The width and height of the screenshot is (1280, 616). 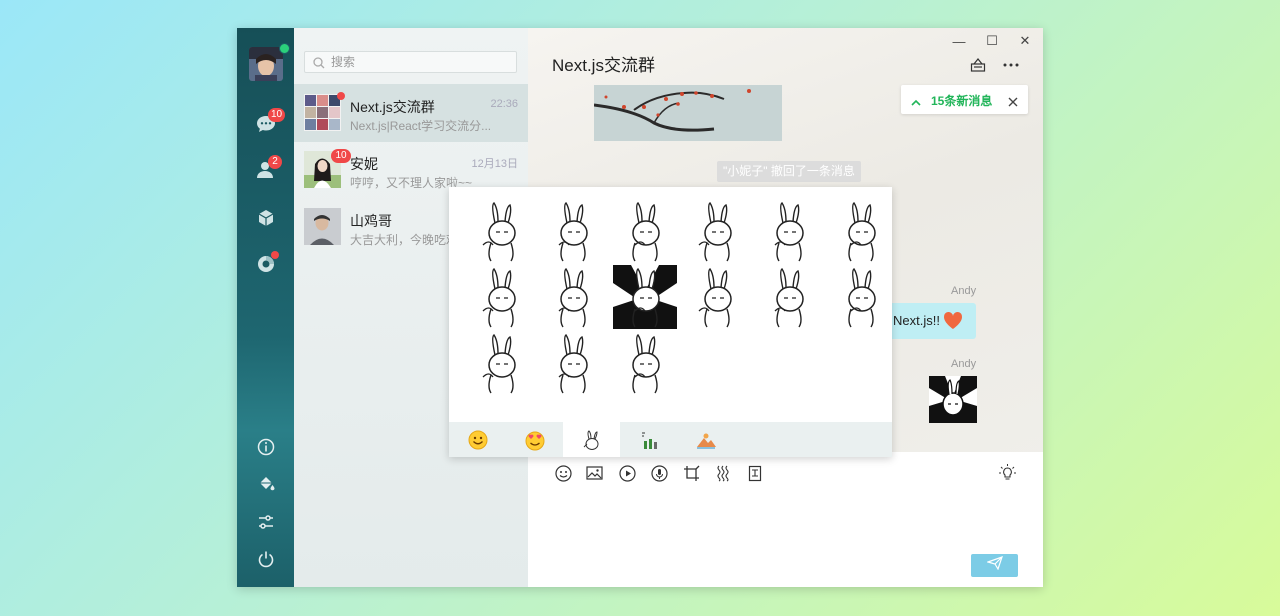 What do you see at coordinates (1011, 65) in the screenshot?
I see `more-options-icon` at bounding box center [1011, 65].